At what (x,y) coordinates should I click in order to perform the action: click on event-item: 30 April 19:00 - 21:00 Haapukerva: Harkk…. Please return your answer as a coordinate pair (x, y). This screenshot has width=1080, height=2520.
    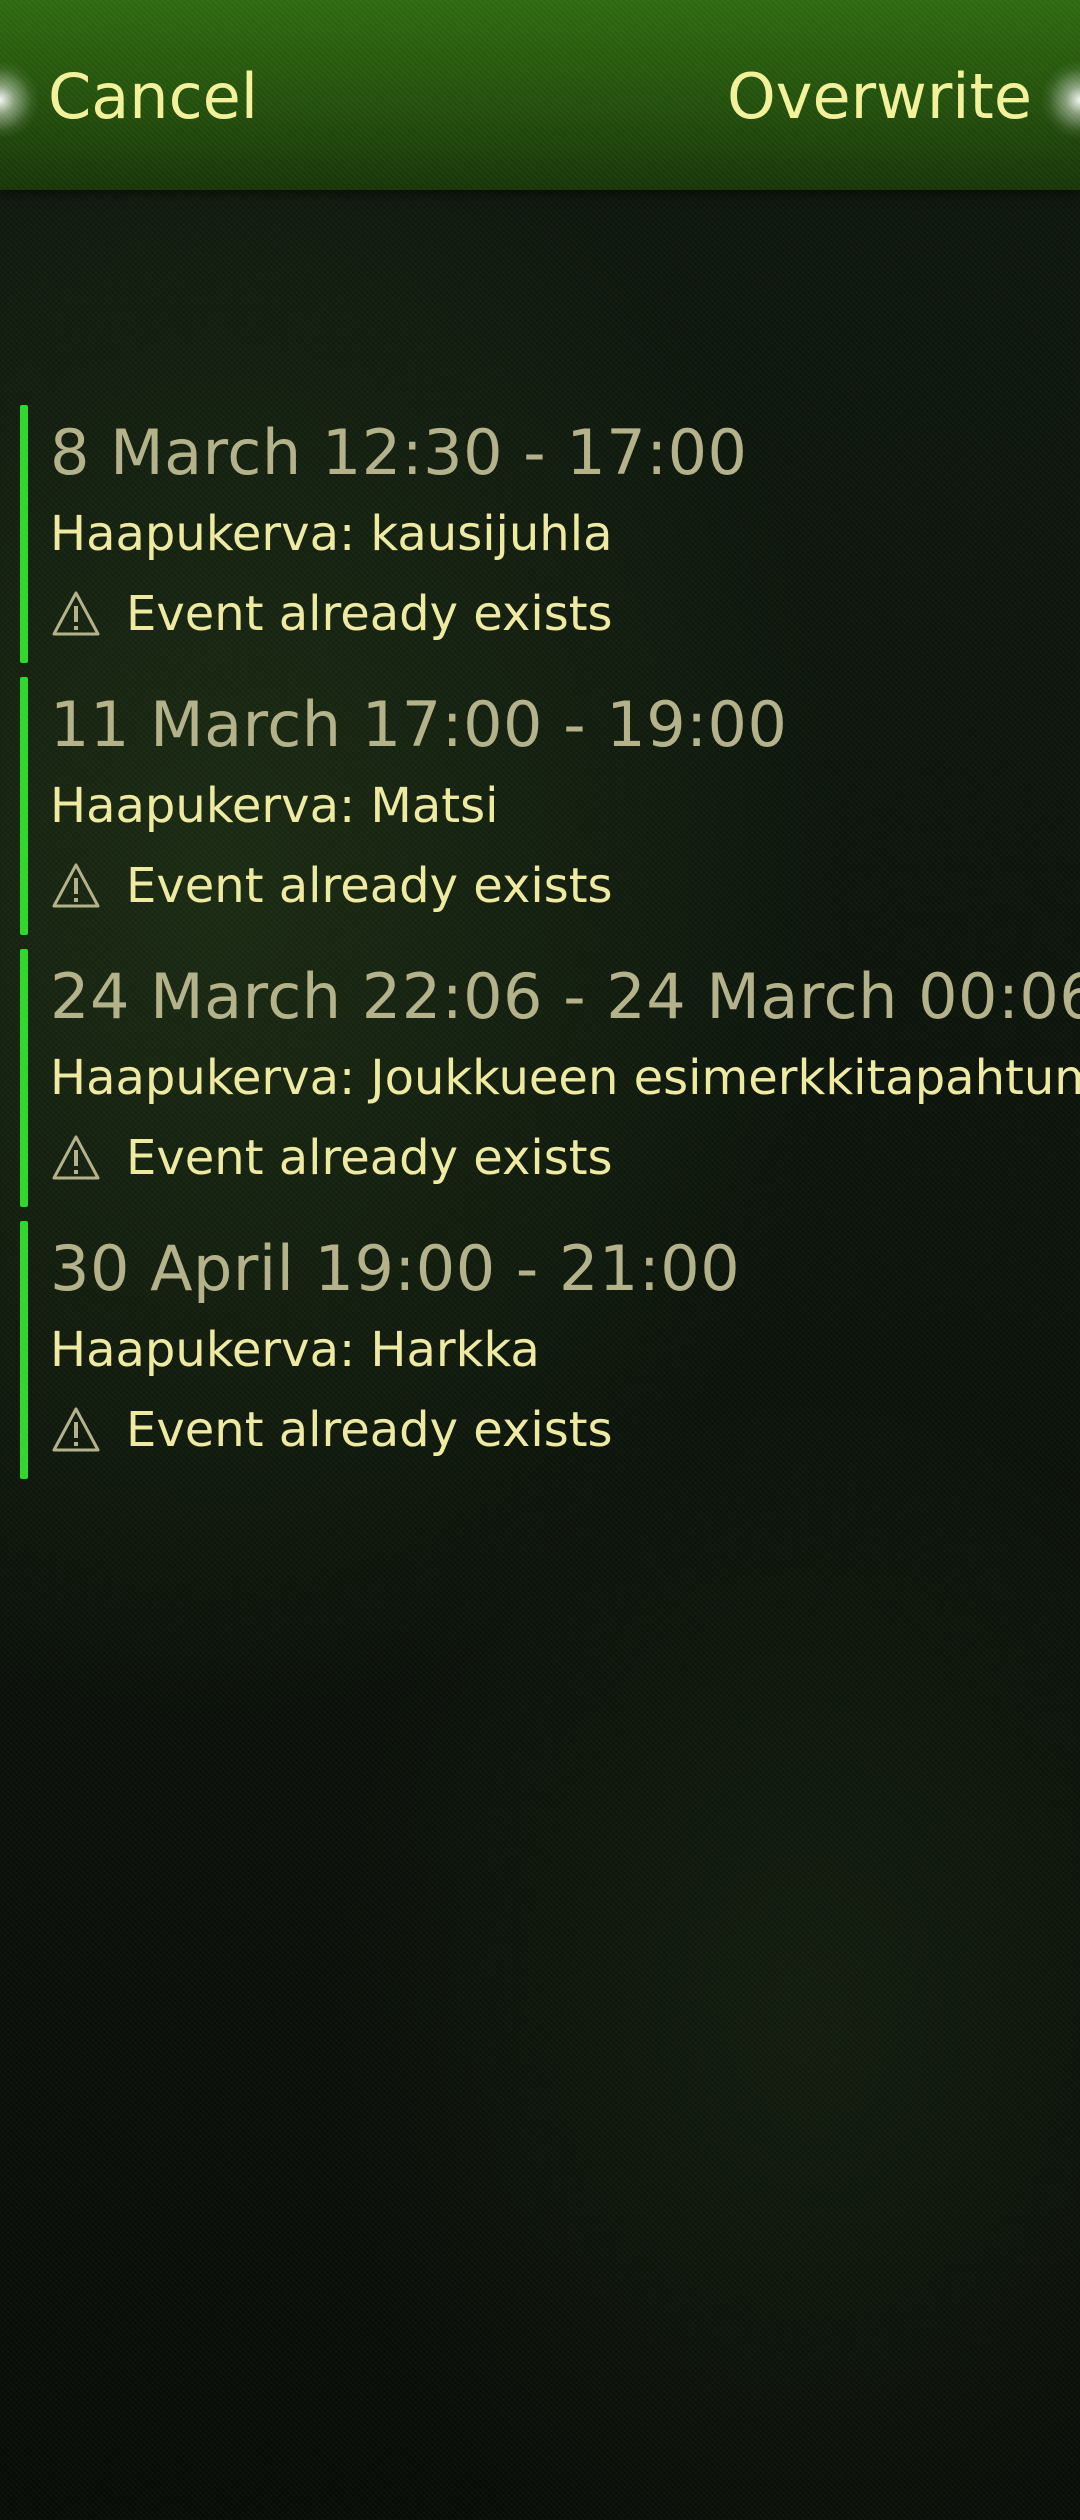
    Looking at the image, I should click on (540, 1350).